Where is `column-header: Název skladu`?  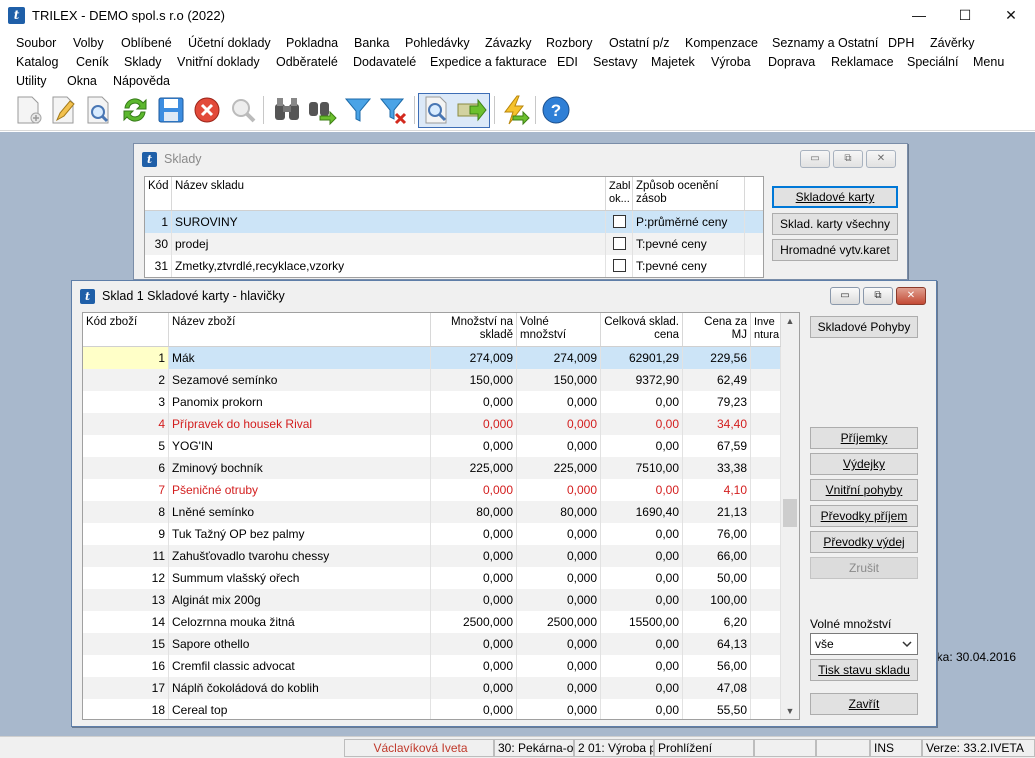
column-header: Název skladu is located at coordinates (389, 193).